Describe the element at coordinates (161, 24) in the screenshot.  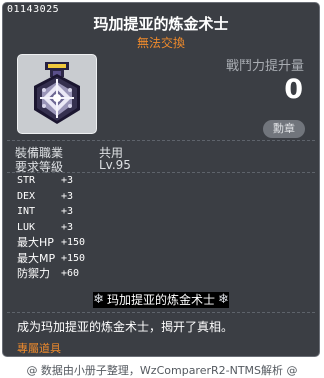
I see `item-title: 玛加提亚的炼金术士` at that location.